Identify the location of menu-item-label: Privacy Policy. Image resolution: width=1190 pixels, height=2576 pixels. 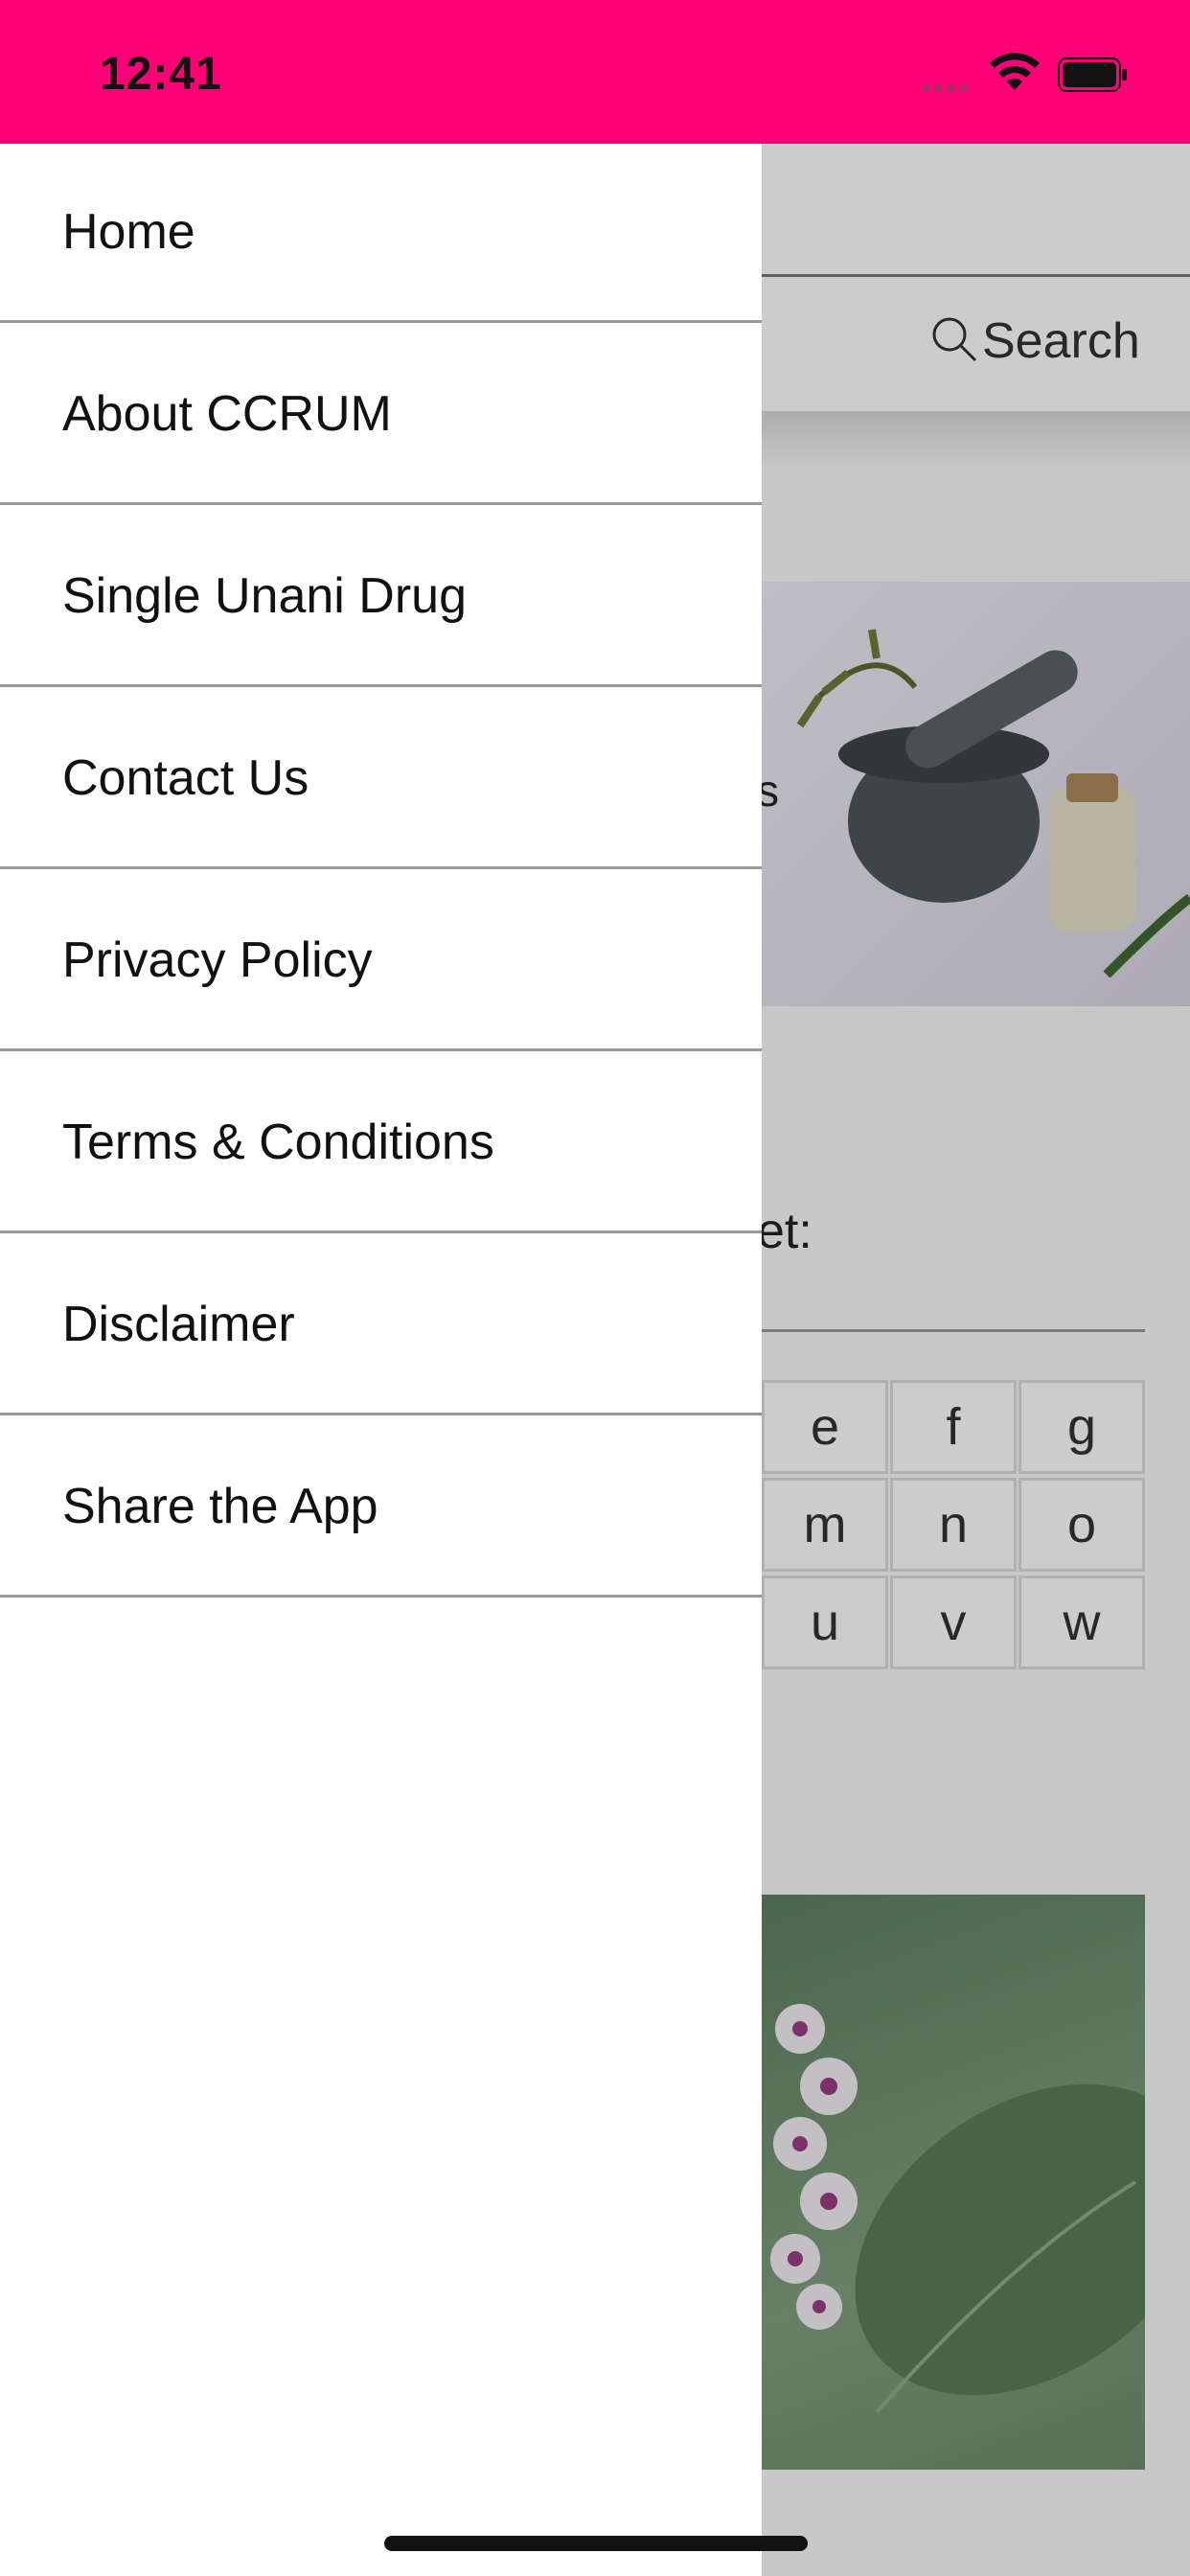
(218, 960).